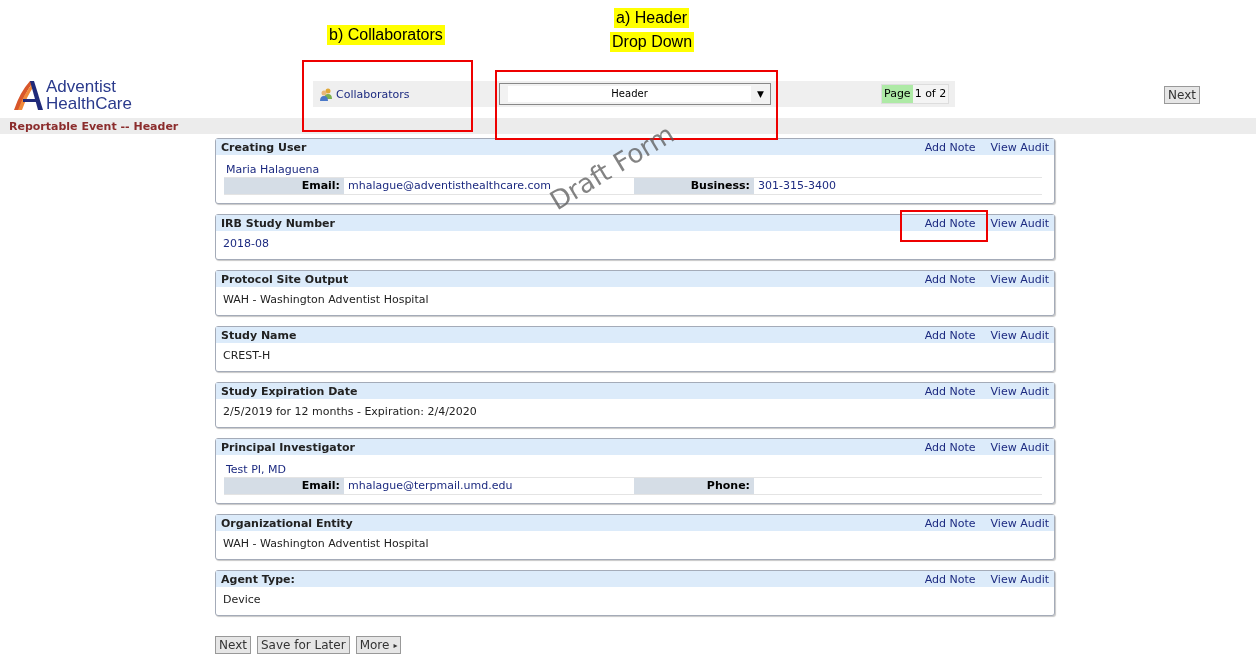  Describe the element at coordinates (930, 94) in the screenshot. I see `page-count: 1 of 2` at that location.